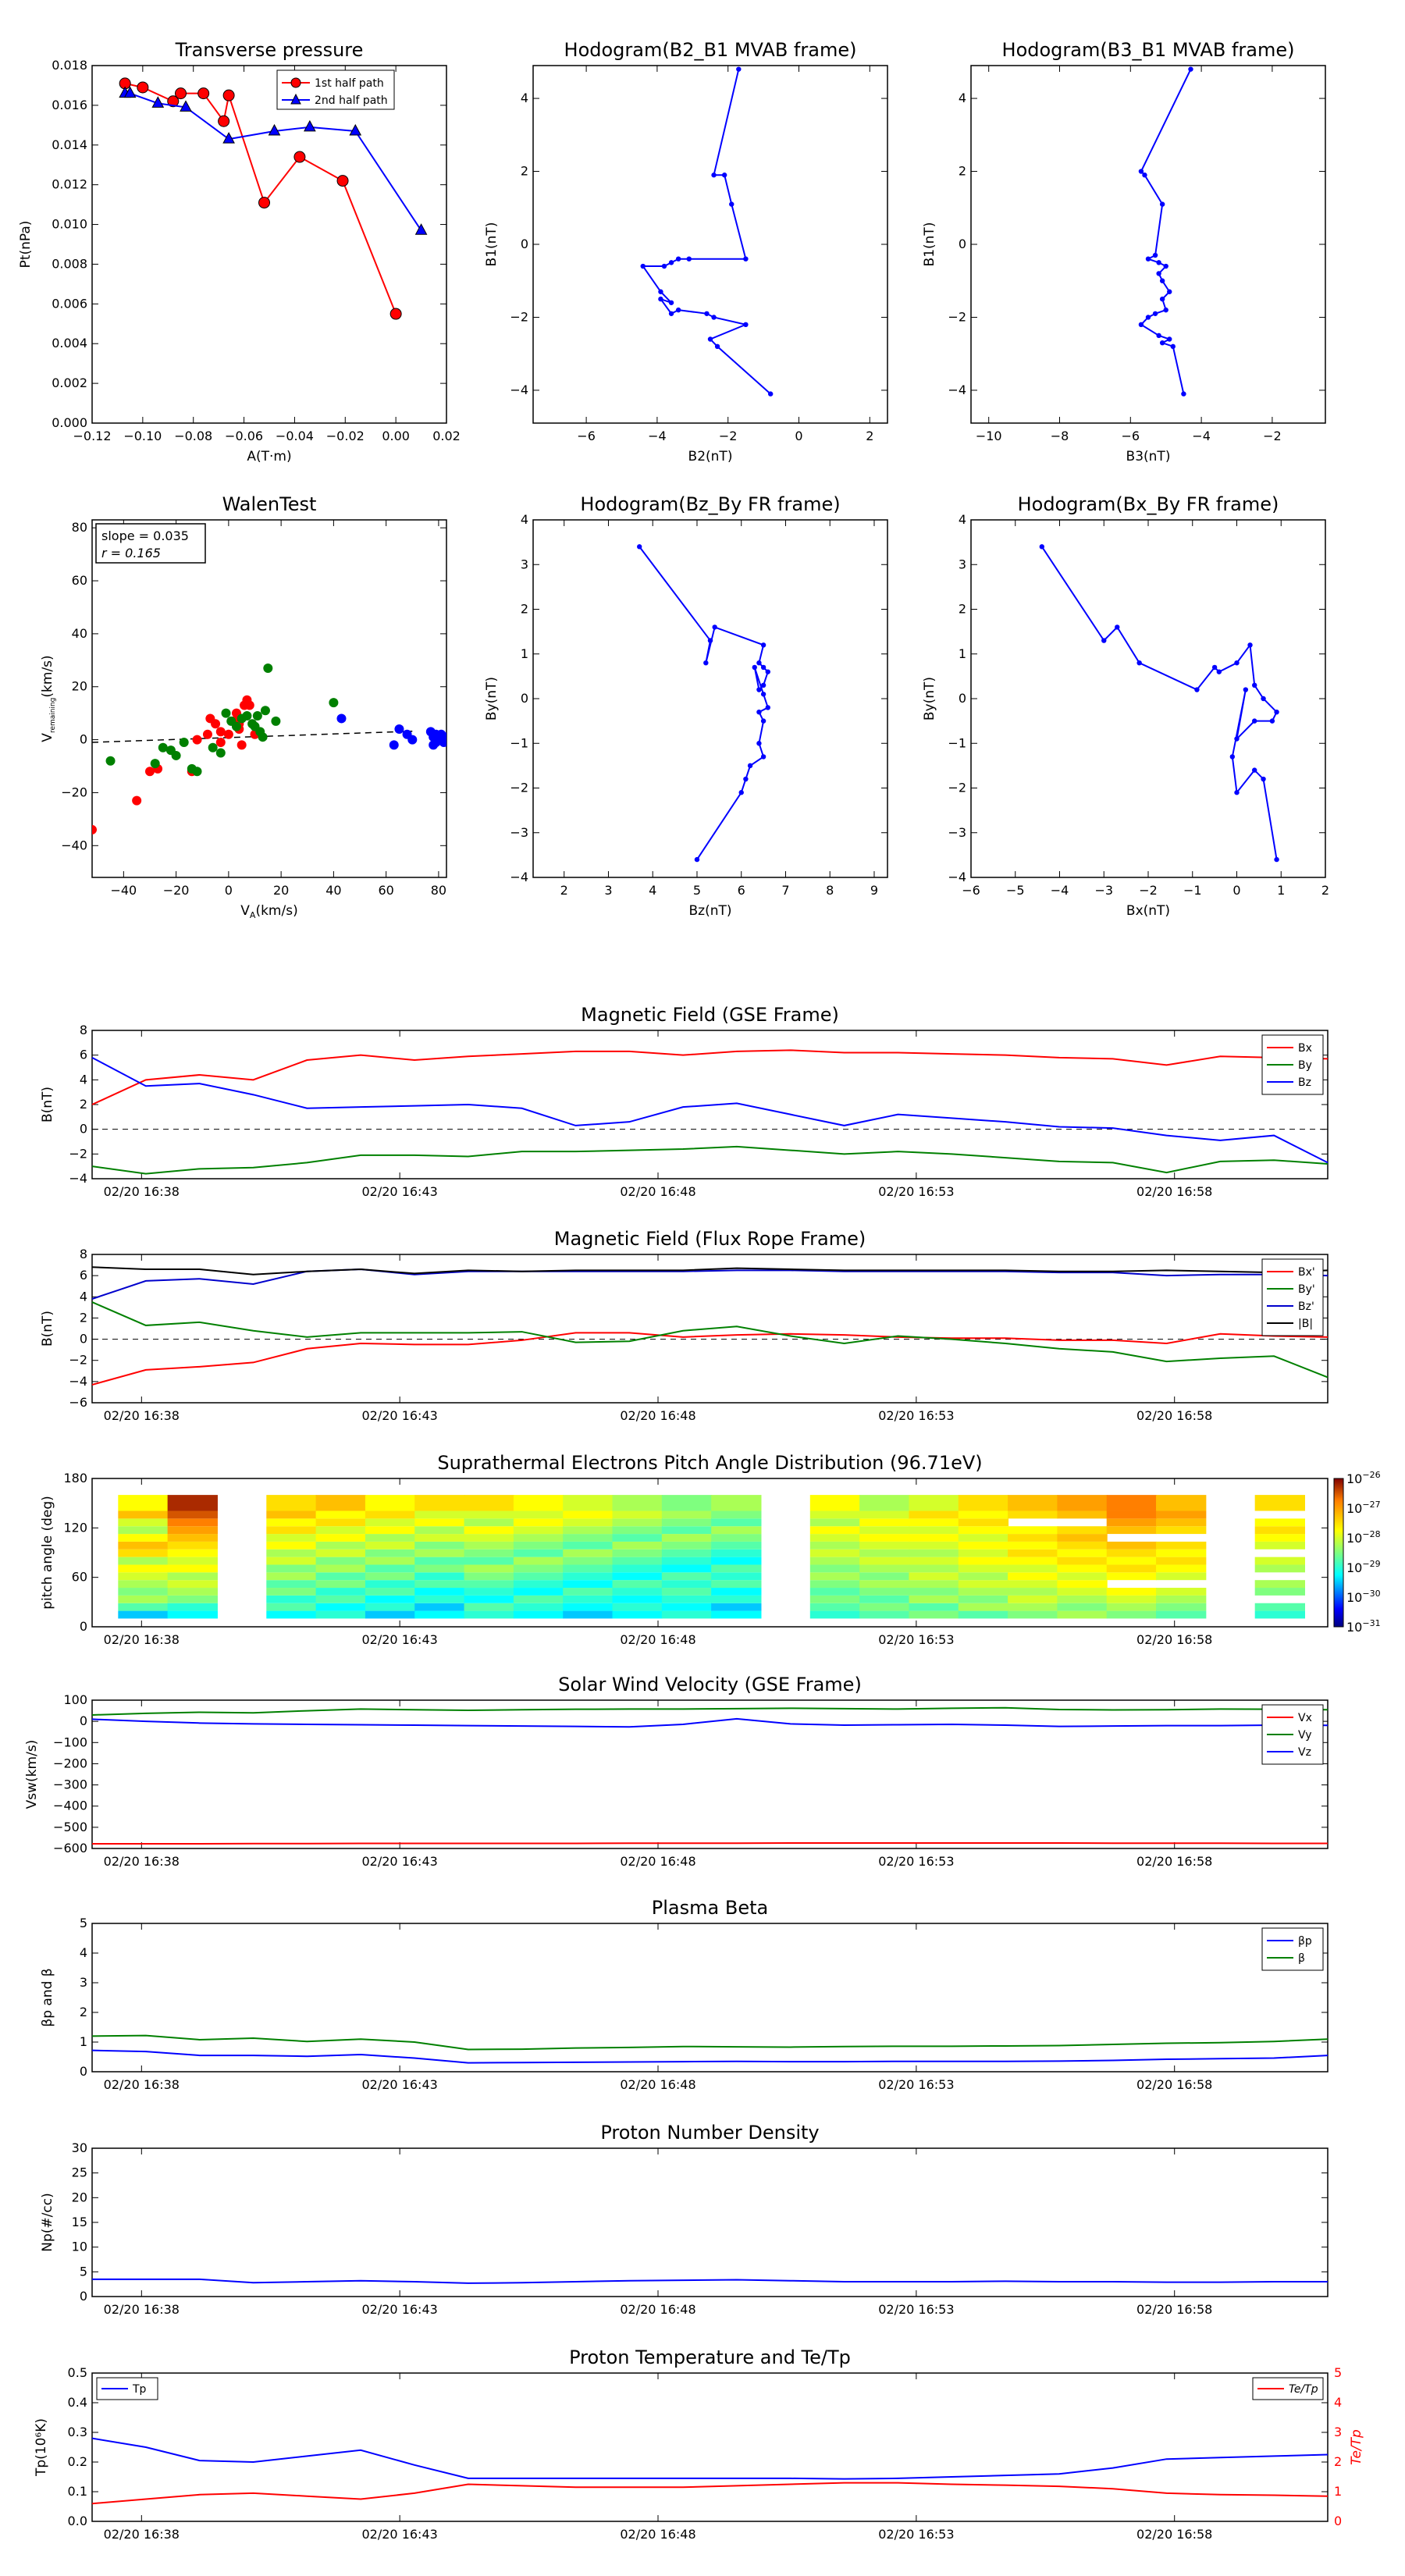 This screenshot has height=2576, width=1405. Describe the element at coordinates (1363, 1626) in the screenshot. I see `colorbar-tick-label: 10−31` at that location.